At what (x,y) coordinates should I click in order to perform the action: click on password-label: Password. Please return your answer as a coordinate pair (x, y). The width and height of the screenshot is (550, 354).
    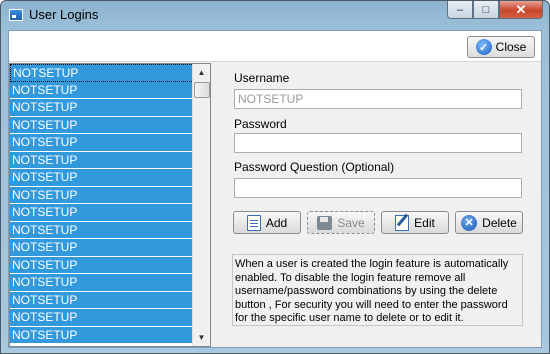
    Looking at the image, I should click on (260, 124).